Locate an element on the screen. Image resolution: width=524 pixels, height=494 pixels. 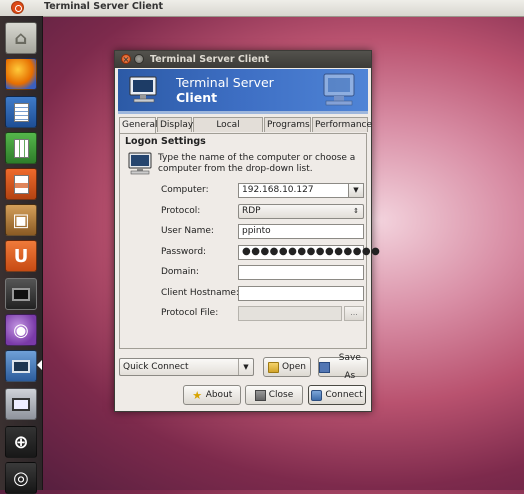
ubuntu-one-icon: U is located at coordinates (21, 256).